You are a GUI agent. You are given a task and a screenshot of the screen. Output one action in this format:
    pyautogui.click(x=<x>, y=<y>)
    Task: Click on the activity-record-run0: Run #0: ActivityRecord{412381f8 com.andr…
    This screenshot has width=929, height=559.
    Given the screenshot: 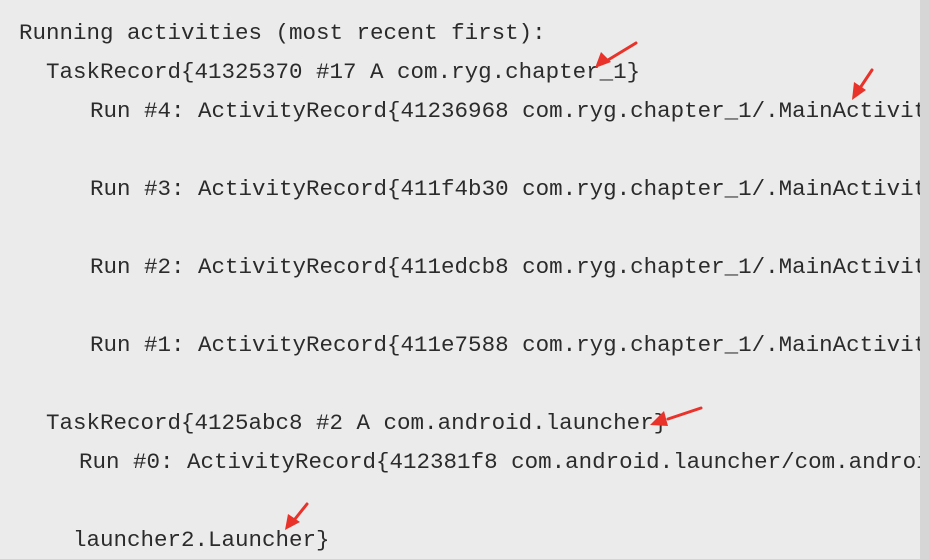 What is the action you would take?
    pyautogui.click(x=504, y=462)
    